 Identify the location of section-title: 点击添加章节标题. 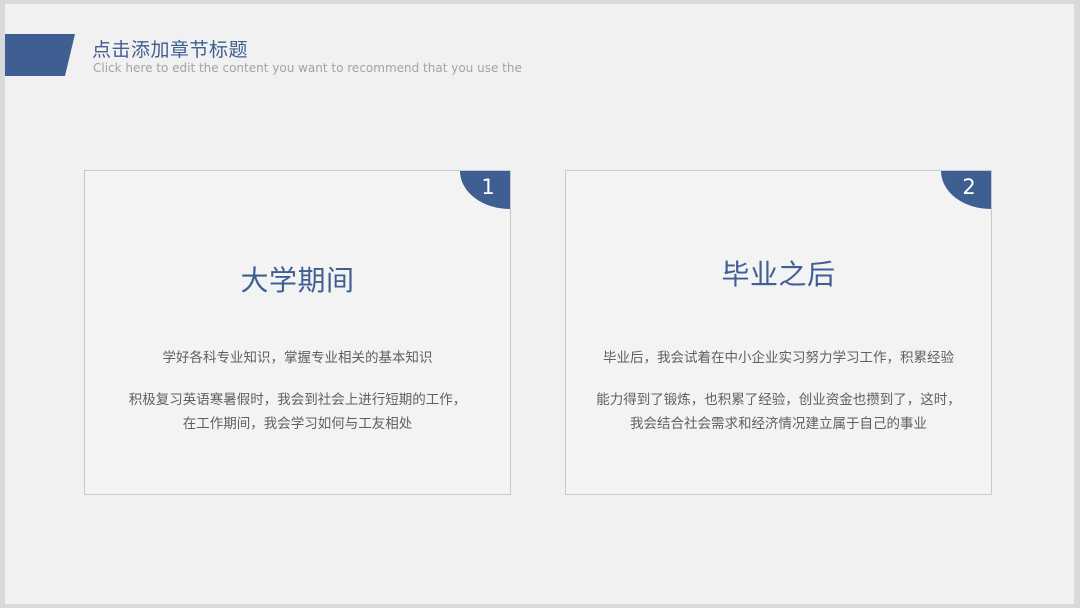
(170, 48).